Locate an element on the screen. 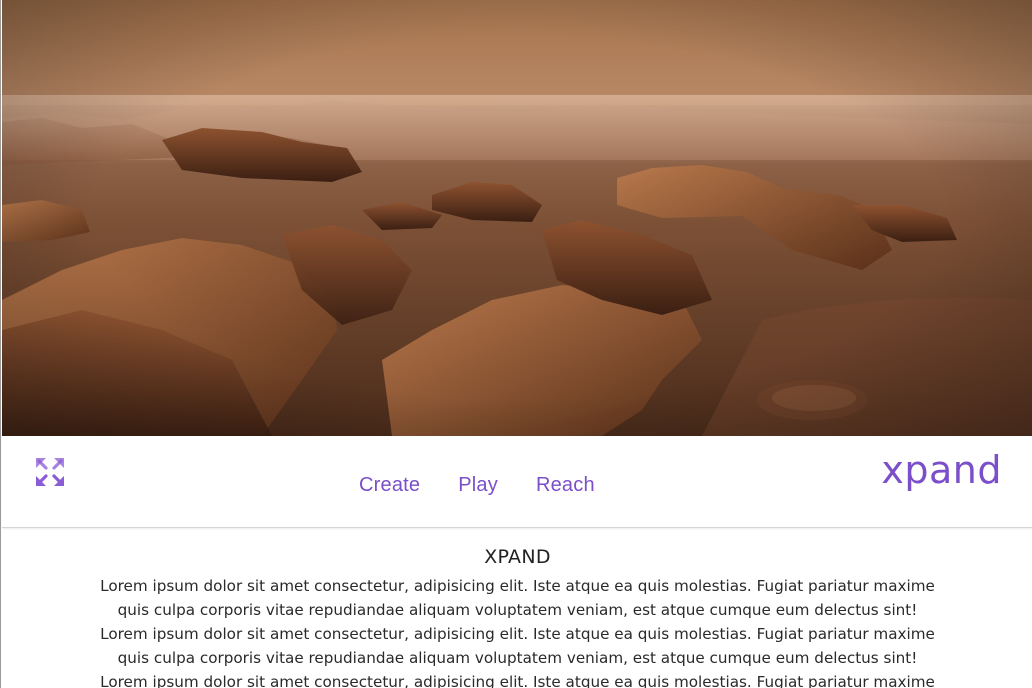  expand-arrows-icon is located at coordinates (50, 472).